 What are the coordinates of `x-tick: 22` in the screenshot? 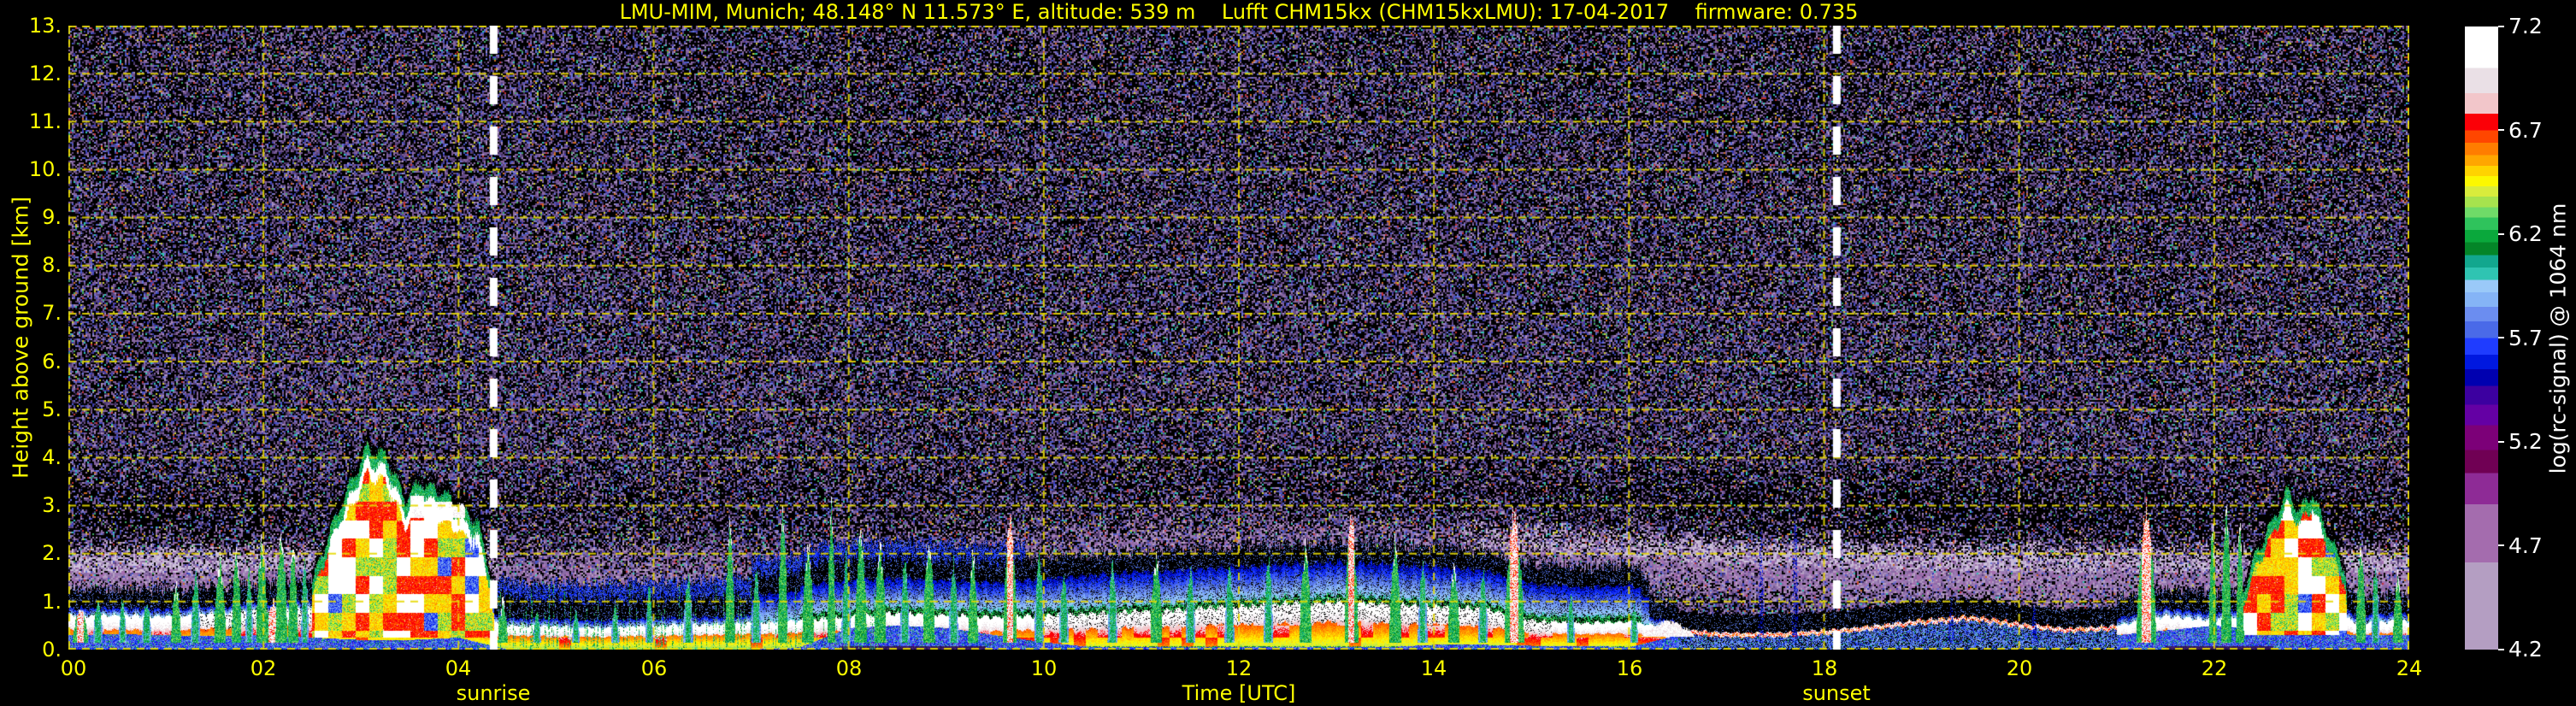 It's located at (2214, 668).